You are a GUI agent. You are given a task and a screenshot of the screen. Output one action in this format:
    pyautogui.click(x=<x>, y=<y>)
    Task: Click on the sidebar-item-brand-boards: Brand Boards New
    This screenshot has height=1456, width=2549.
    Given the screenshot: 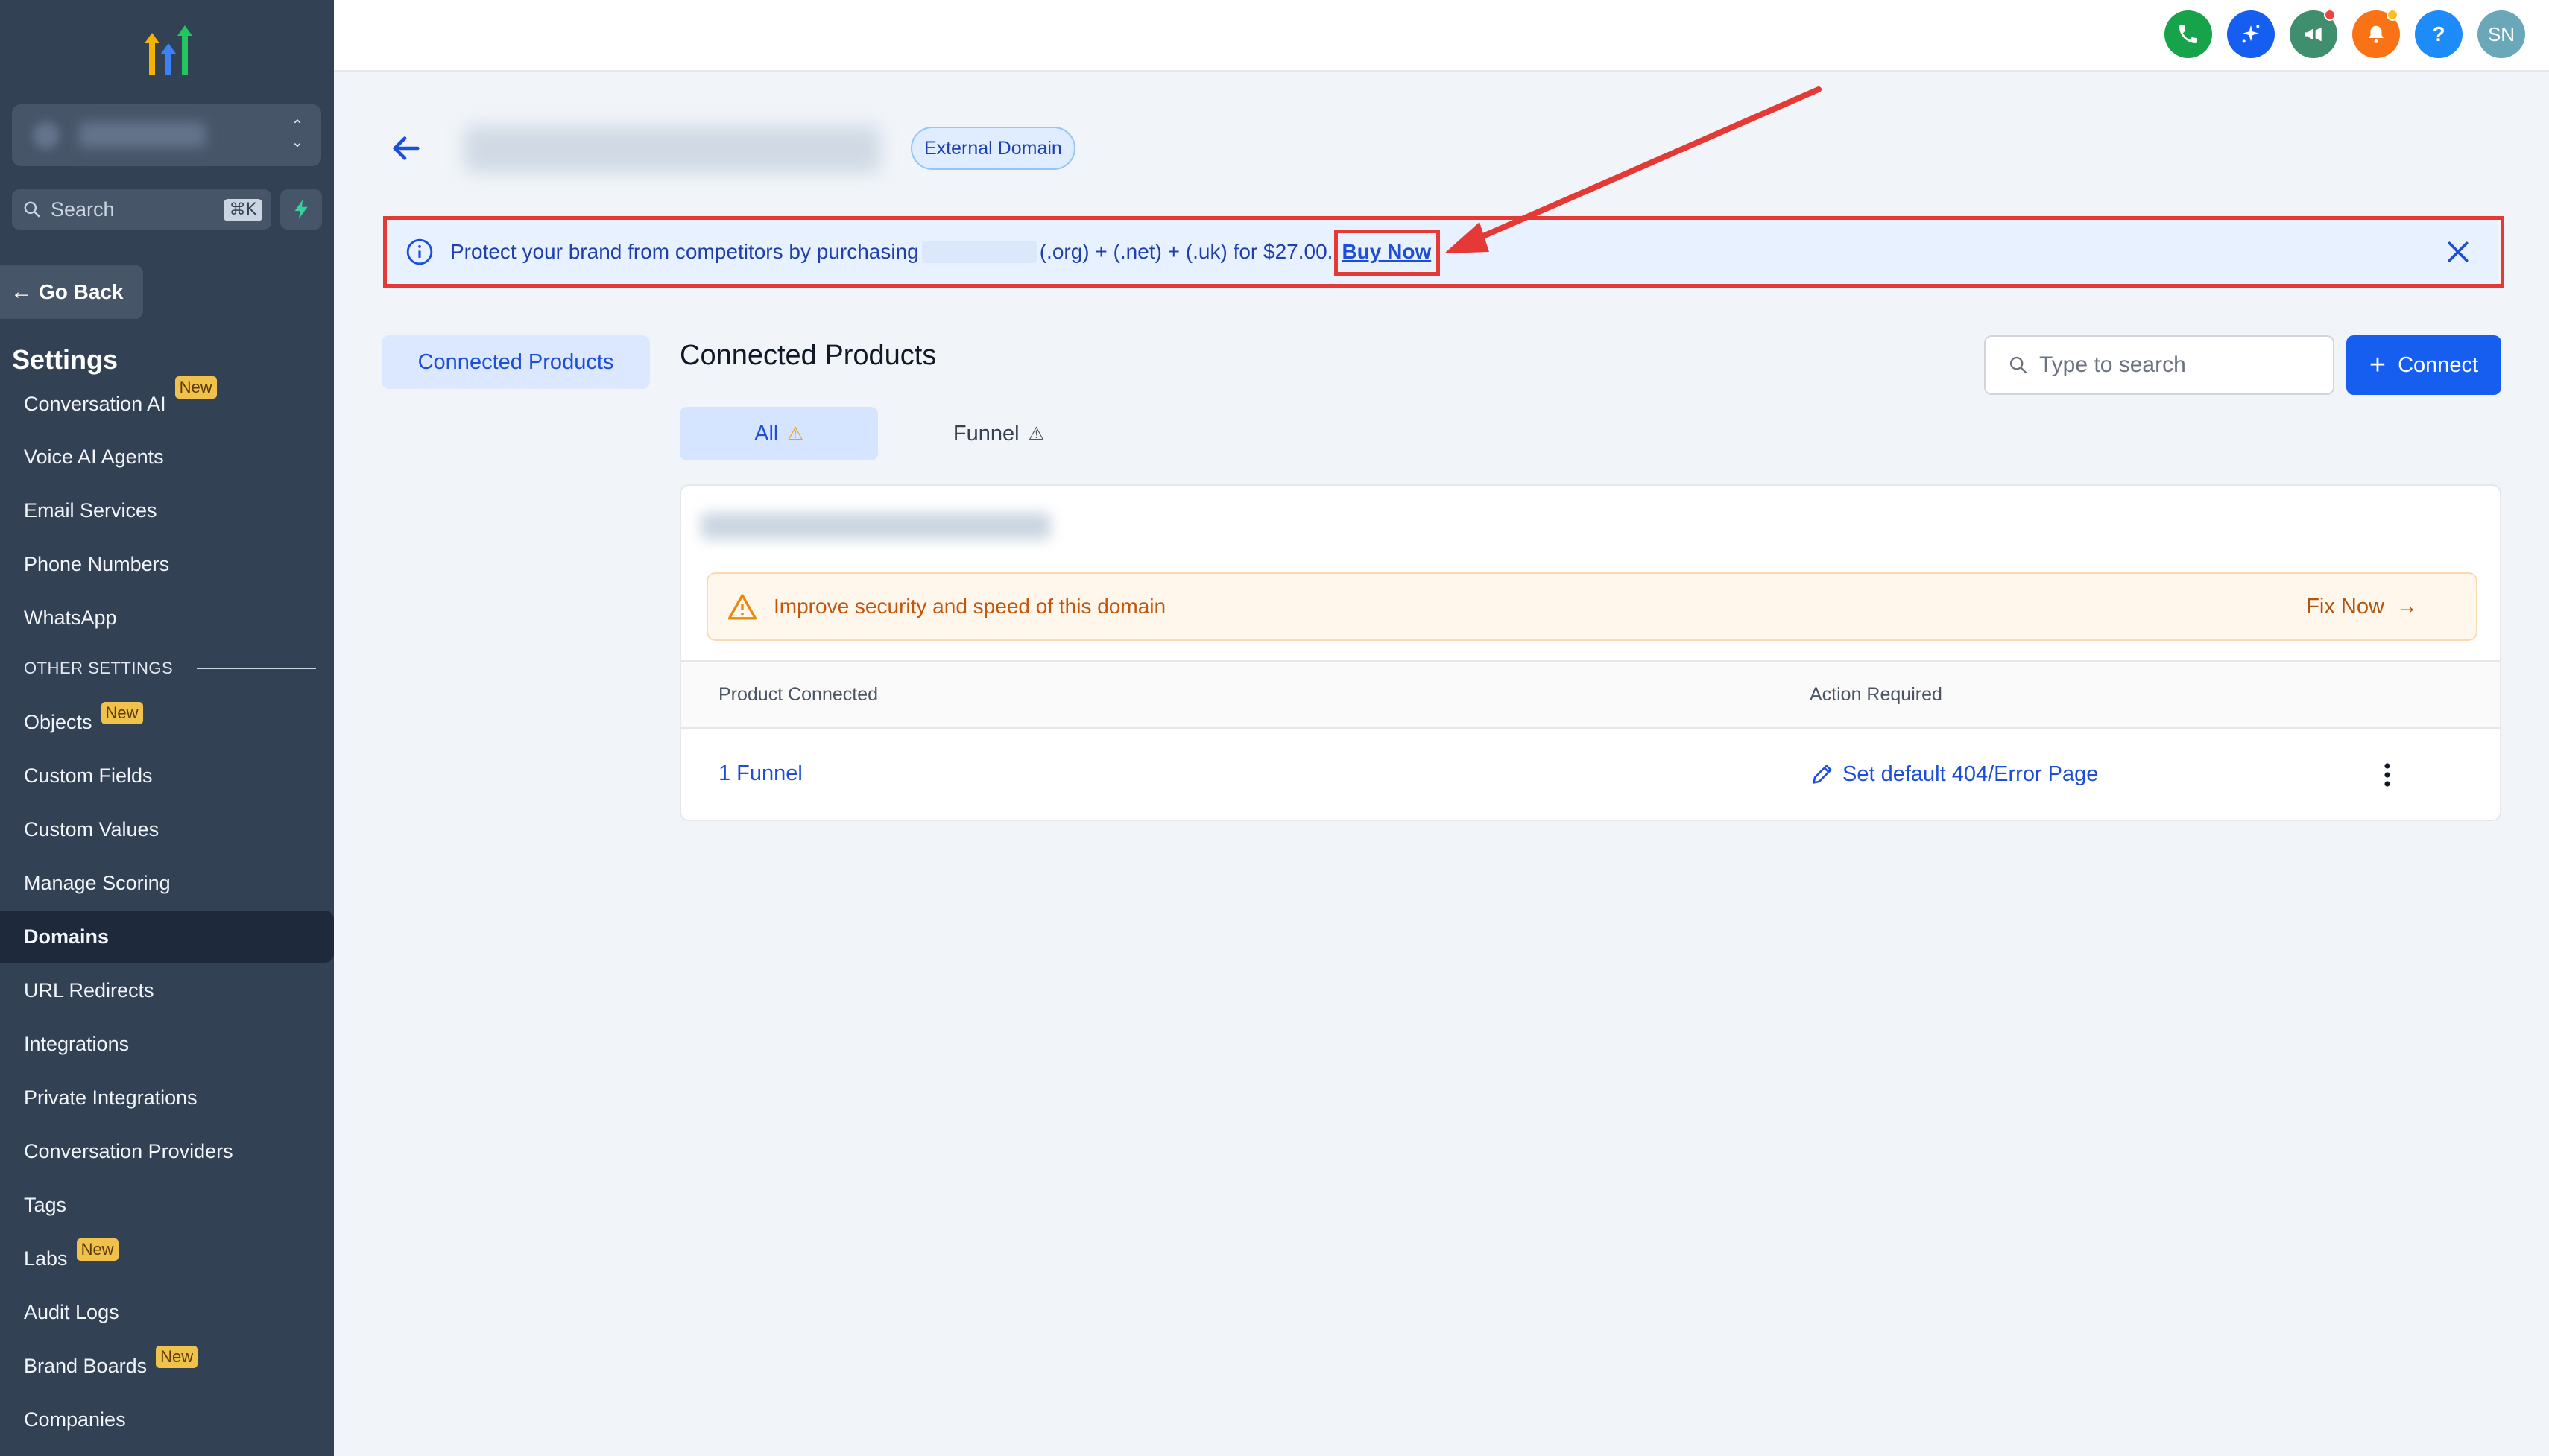 What is the action you would take?
    pyautogui.click(x=167, y=1365)
    